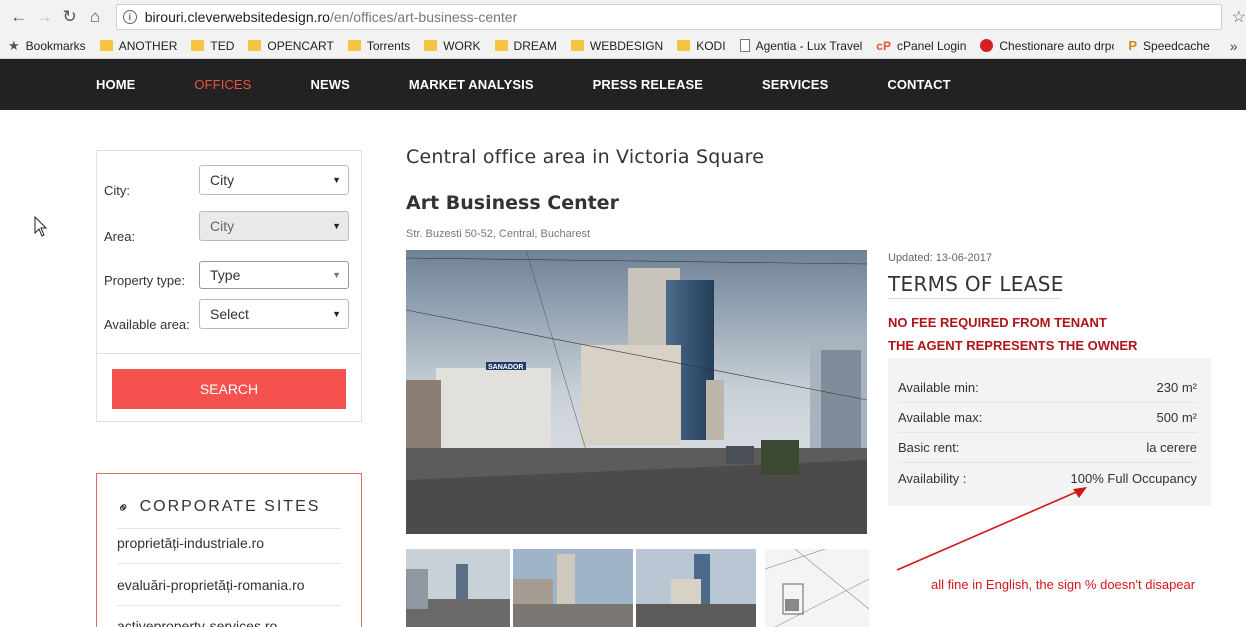  What do you see at coordinates (212, 46) in the screenshot?
I see `bookmark-item: TED` at bounding box center [212, 46].